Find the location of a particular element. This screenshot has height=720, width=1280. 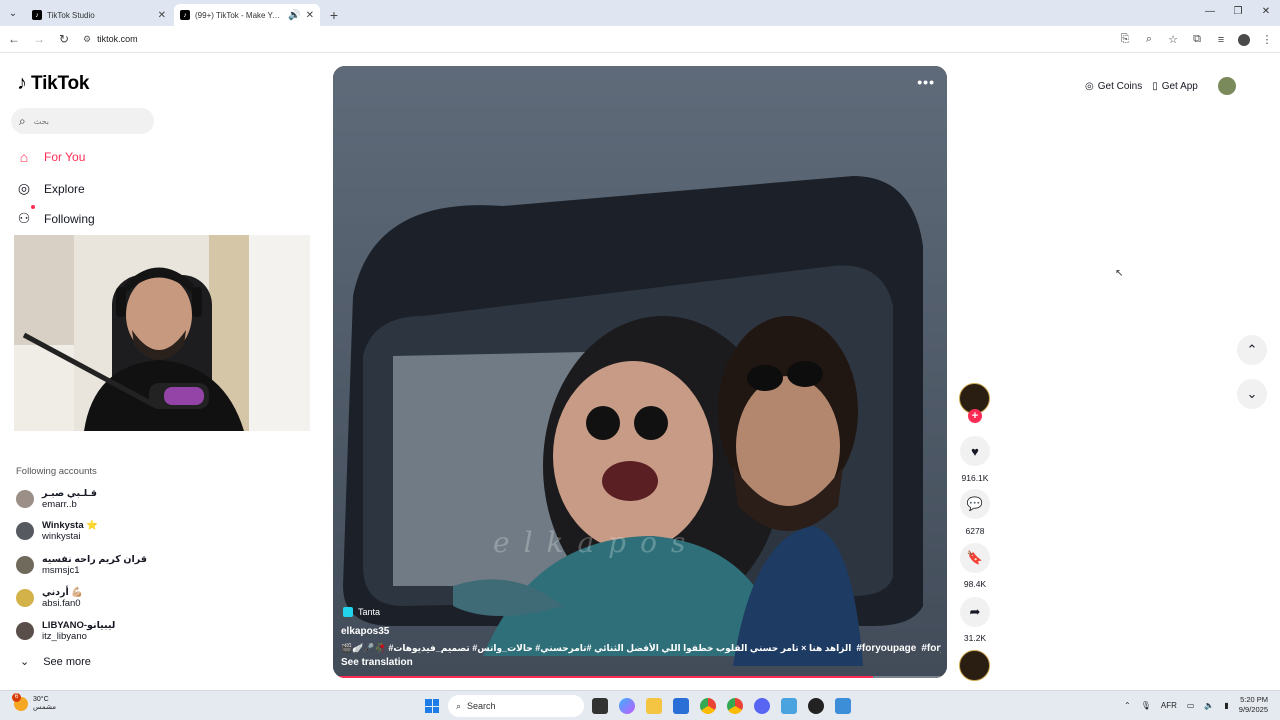

chrome-icon is located at coordinates (708, 706).